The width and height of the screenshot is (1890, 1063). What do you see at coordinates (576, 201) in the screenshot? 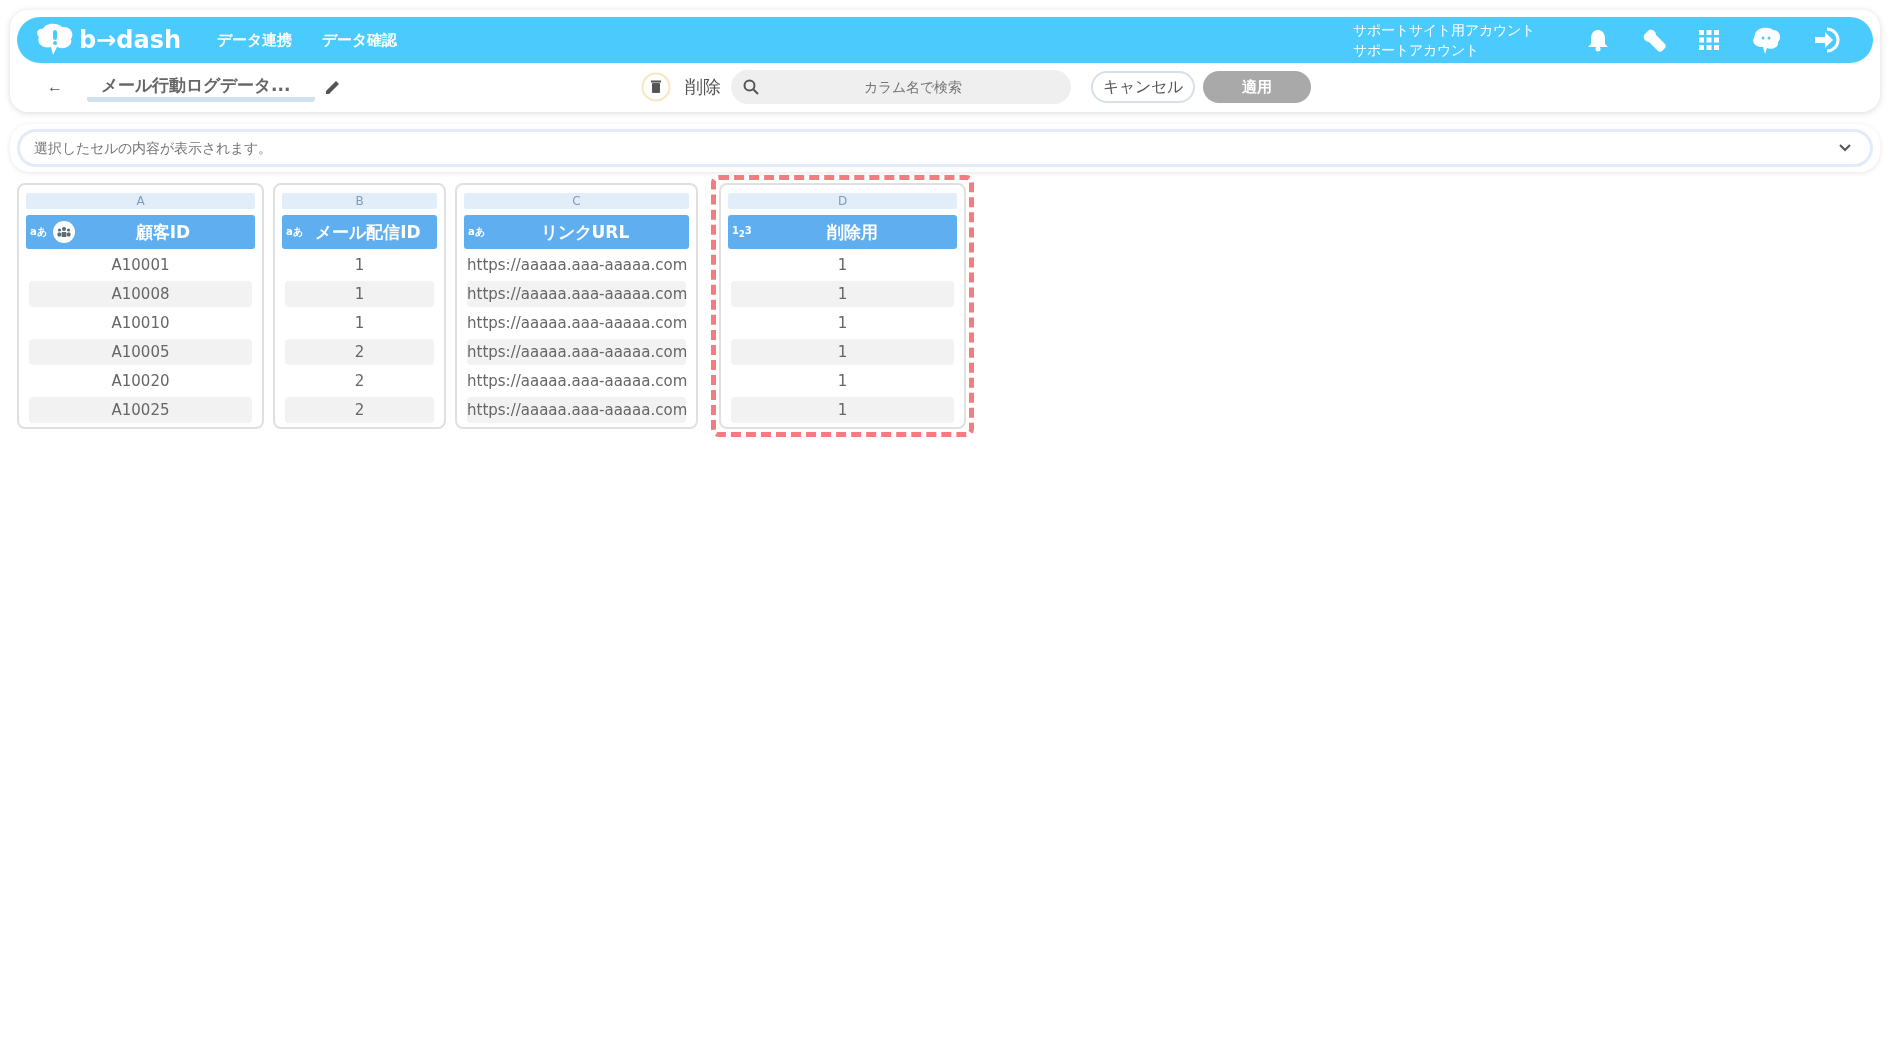
I see `column-letter: C` at bounding box center [576, 201].